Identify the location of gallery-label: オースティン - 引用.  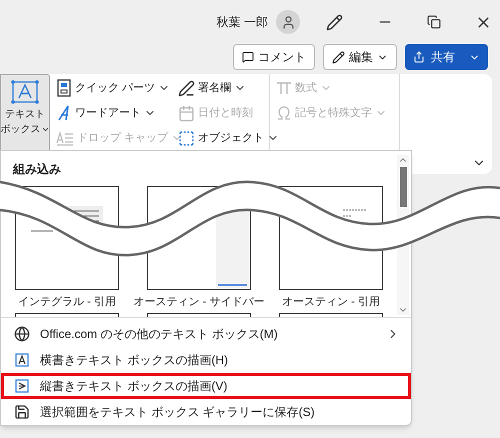
(331, 302).